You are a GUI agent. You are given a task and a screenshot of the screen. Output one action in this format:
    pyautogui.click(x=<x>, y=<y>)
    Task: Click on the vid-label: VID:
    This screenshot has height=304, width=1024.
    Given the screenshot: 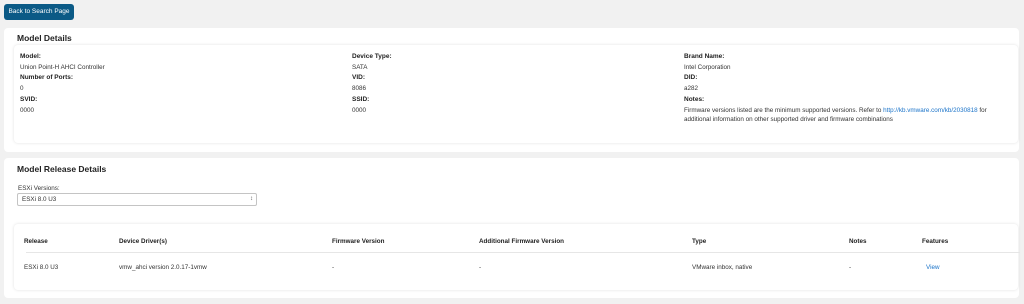 What is the action you would take?
    pyautogui.click(x=358, y=77)
    